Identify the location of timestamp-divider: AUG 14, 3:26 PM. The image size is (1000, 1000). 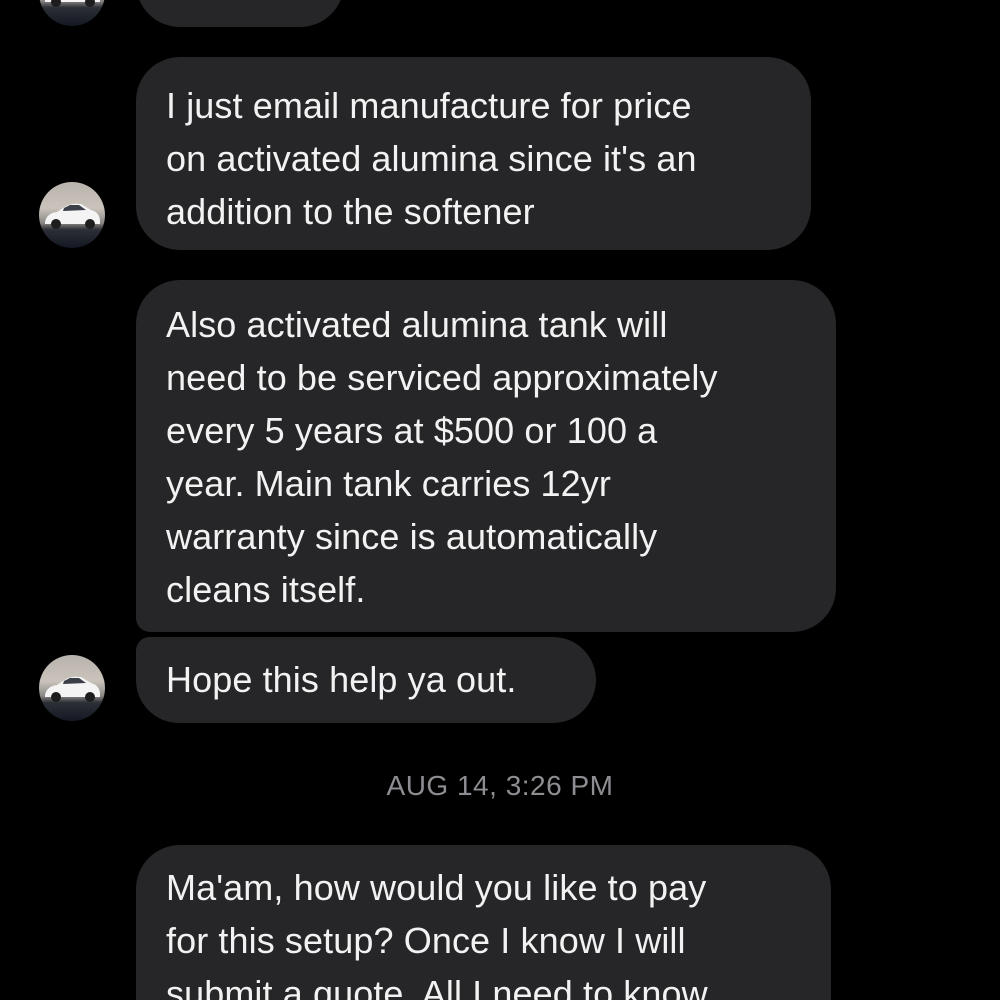
(500, 785).